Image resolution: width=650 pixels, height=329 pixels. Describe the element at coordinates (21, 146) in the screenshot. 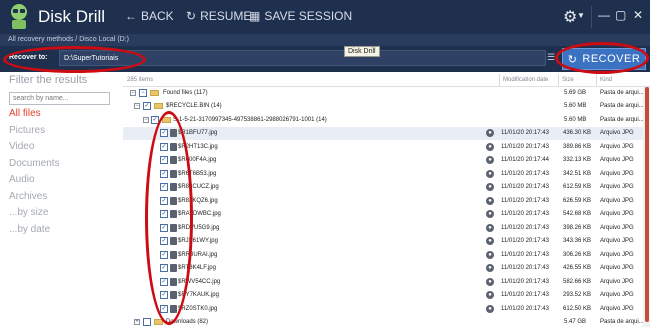

I see `sidebar-item-video: Video` at that location.